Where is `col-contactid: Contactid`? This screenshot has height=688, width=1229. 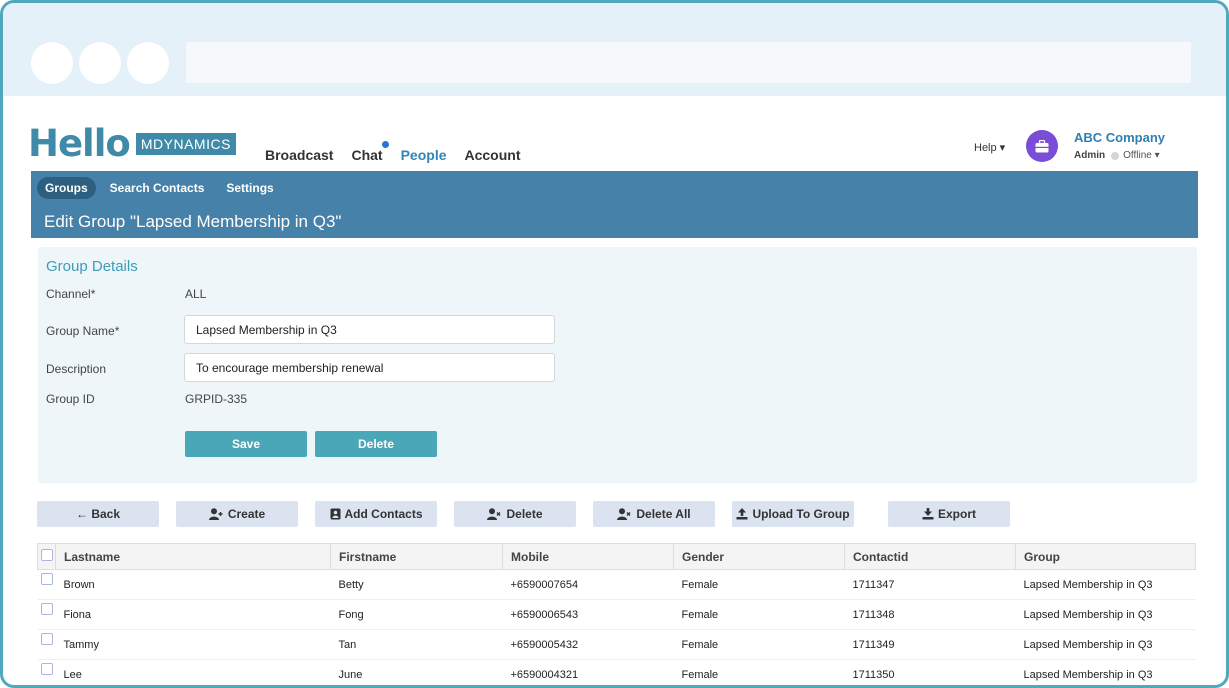 col-contactid: Contactid is located at coordinates (930, 556).